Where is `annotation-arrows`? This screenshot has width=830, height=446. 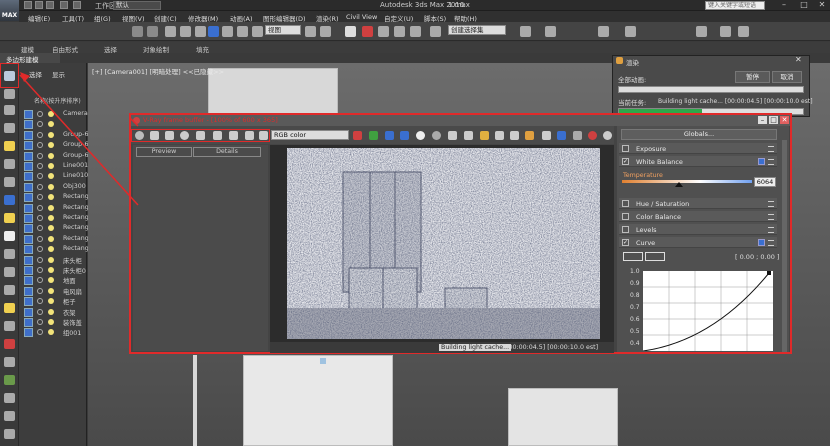 annotation-arrows is located at coordinates (79, 139).